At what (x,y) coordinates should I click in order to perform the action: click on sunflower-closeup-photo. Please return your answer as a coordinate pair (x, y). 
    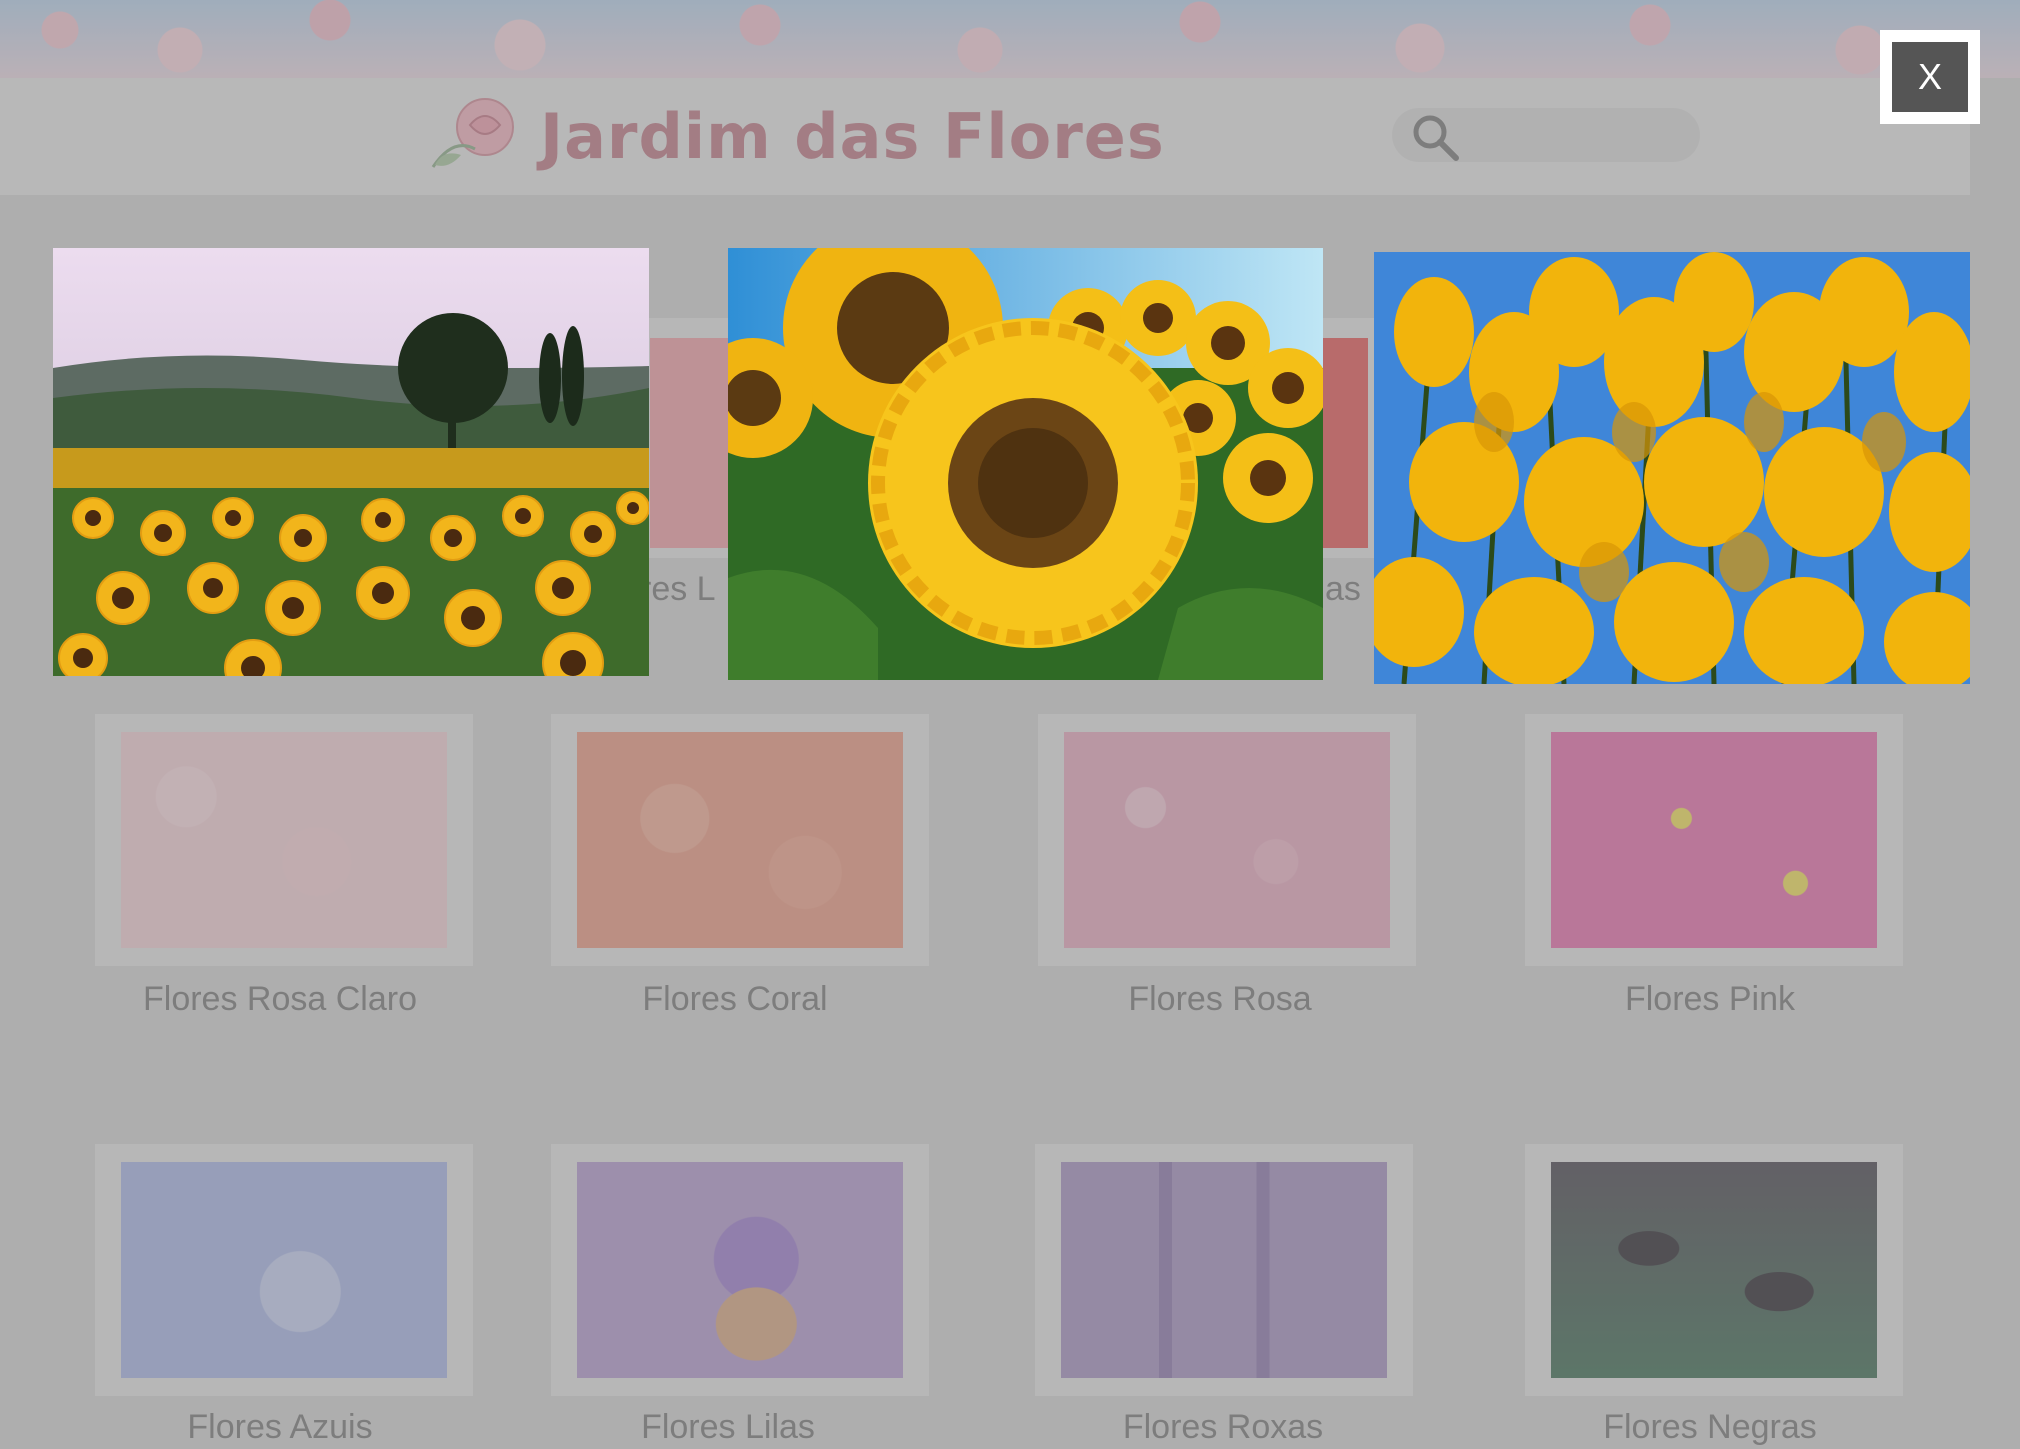
    Looking at the image, I should click on (1025, 464).